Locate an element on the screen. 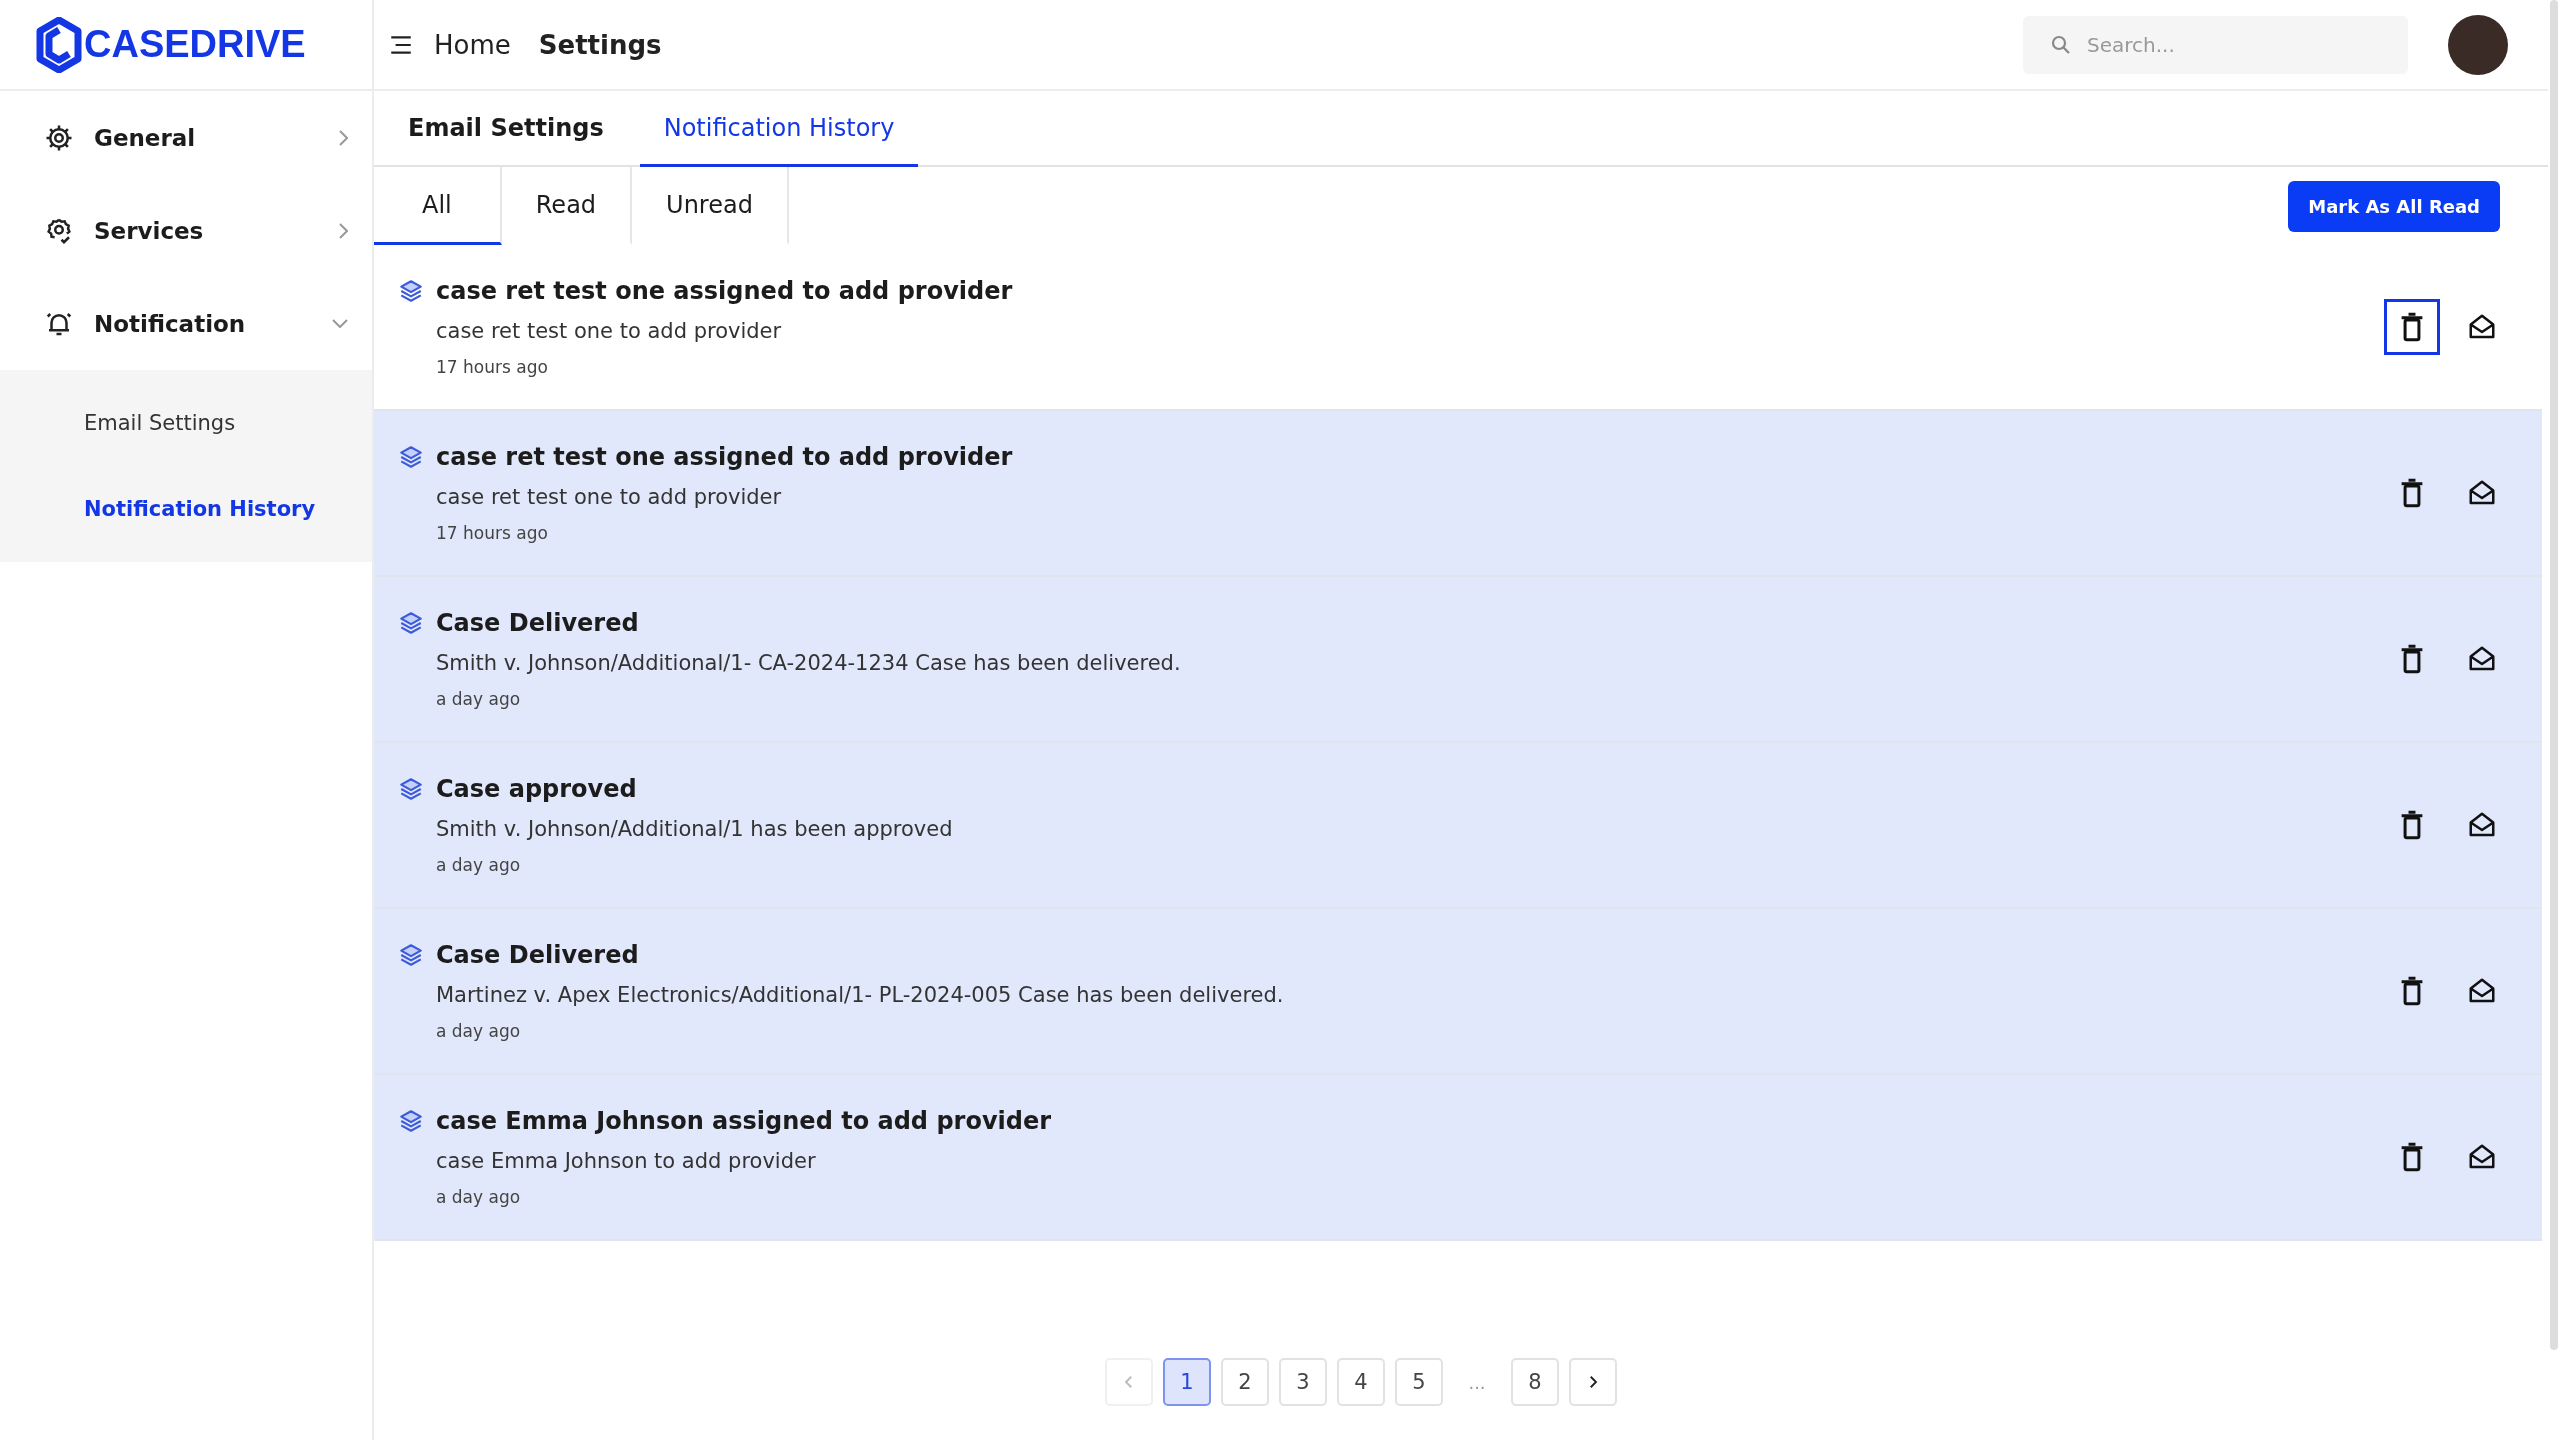 This screenshot has width=2560, height=1440. submenu-item: Email Settings is located at coordinates (186, 423).